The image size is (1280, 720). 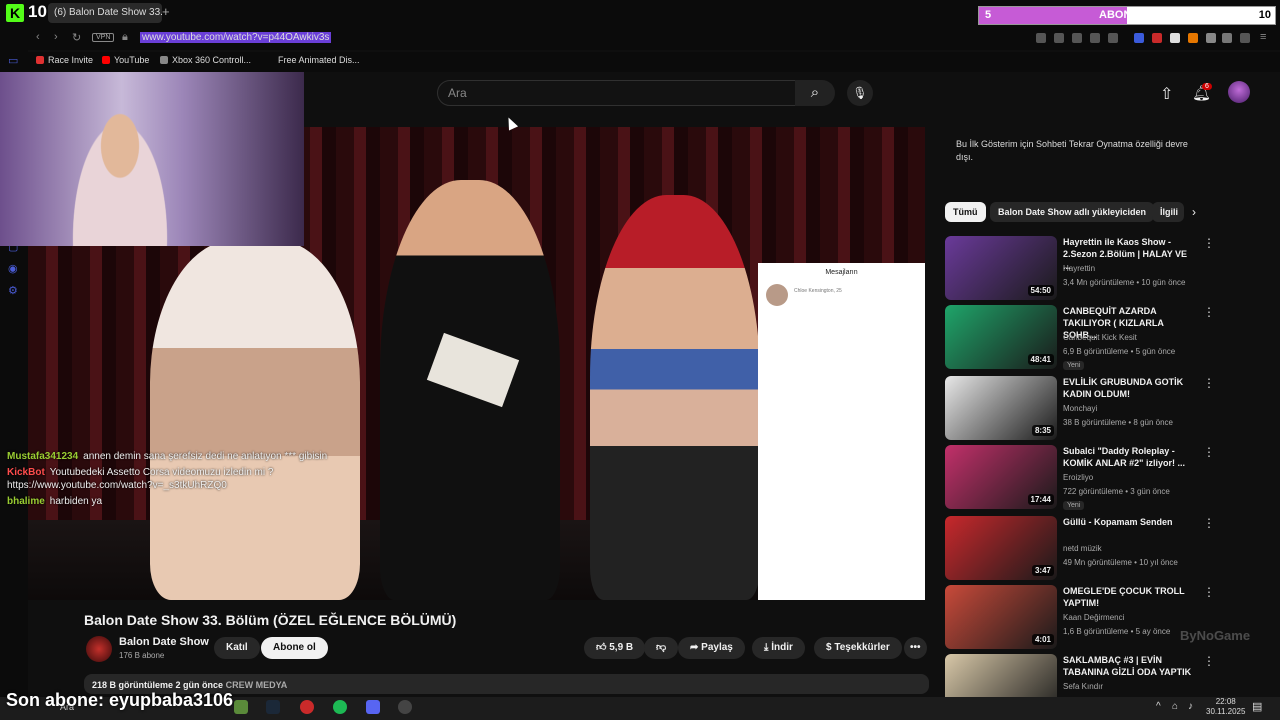 I want to click on webcam-overlay, so click(x=152, y=159).